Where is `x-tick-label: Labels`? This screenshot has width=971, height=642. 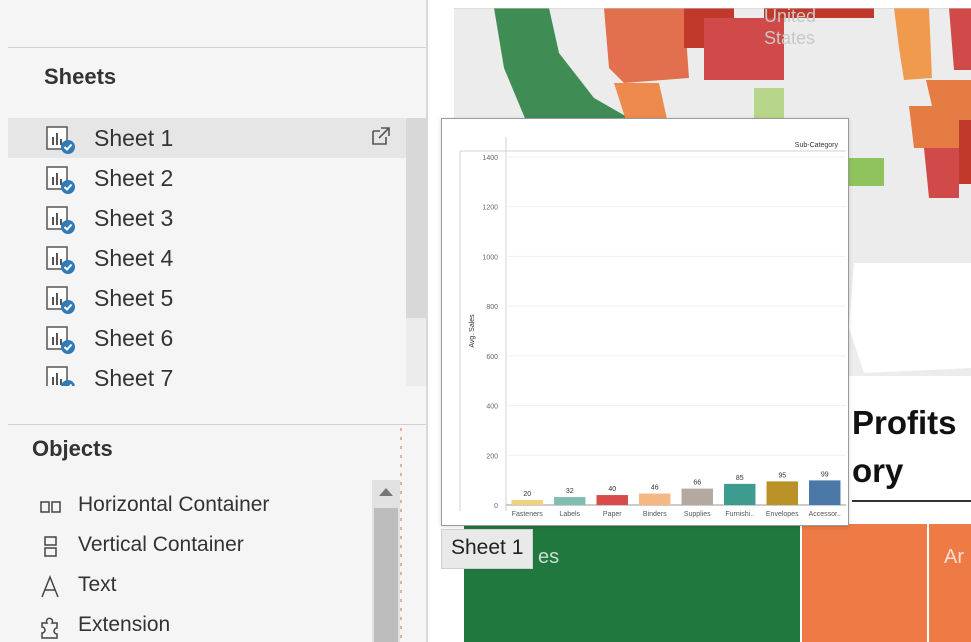
x-tick-label: Labels is located at coordinates (569, 514).